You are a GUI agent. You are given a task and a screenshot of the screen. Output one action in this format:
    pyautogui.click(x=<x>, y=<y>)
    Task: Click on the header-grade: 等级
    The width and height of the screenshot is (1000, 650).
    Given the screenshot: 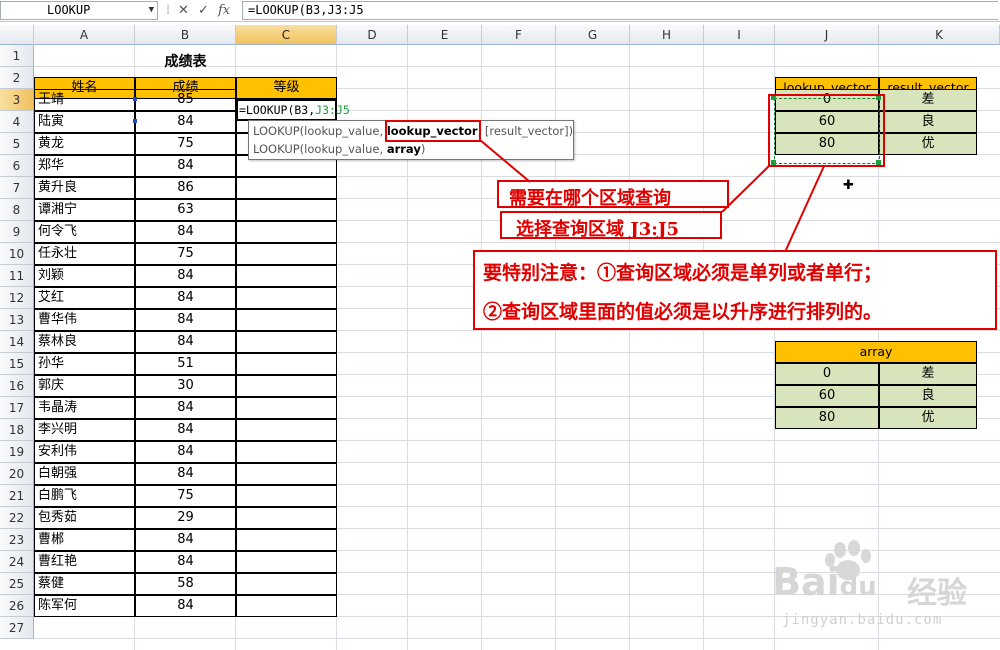 What is the action you would take?
    pyautogui.click(x=286, y=88)
    